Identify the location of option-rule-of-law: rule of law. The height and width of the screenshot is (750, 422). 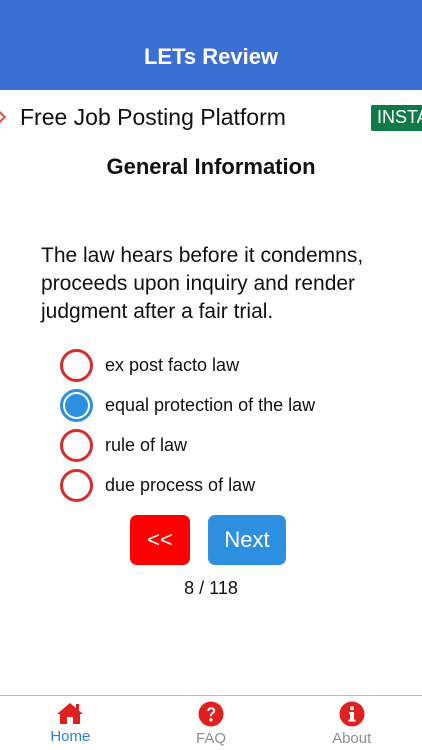
(230, 445).